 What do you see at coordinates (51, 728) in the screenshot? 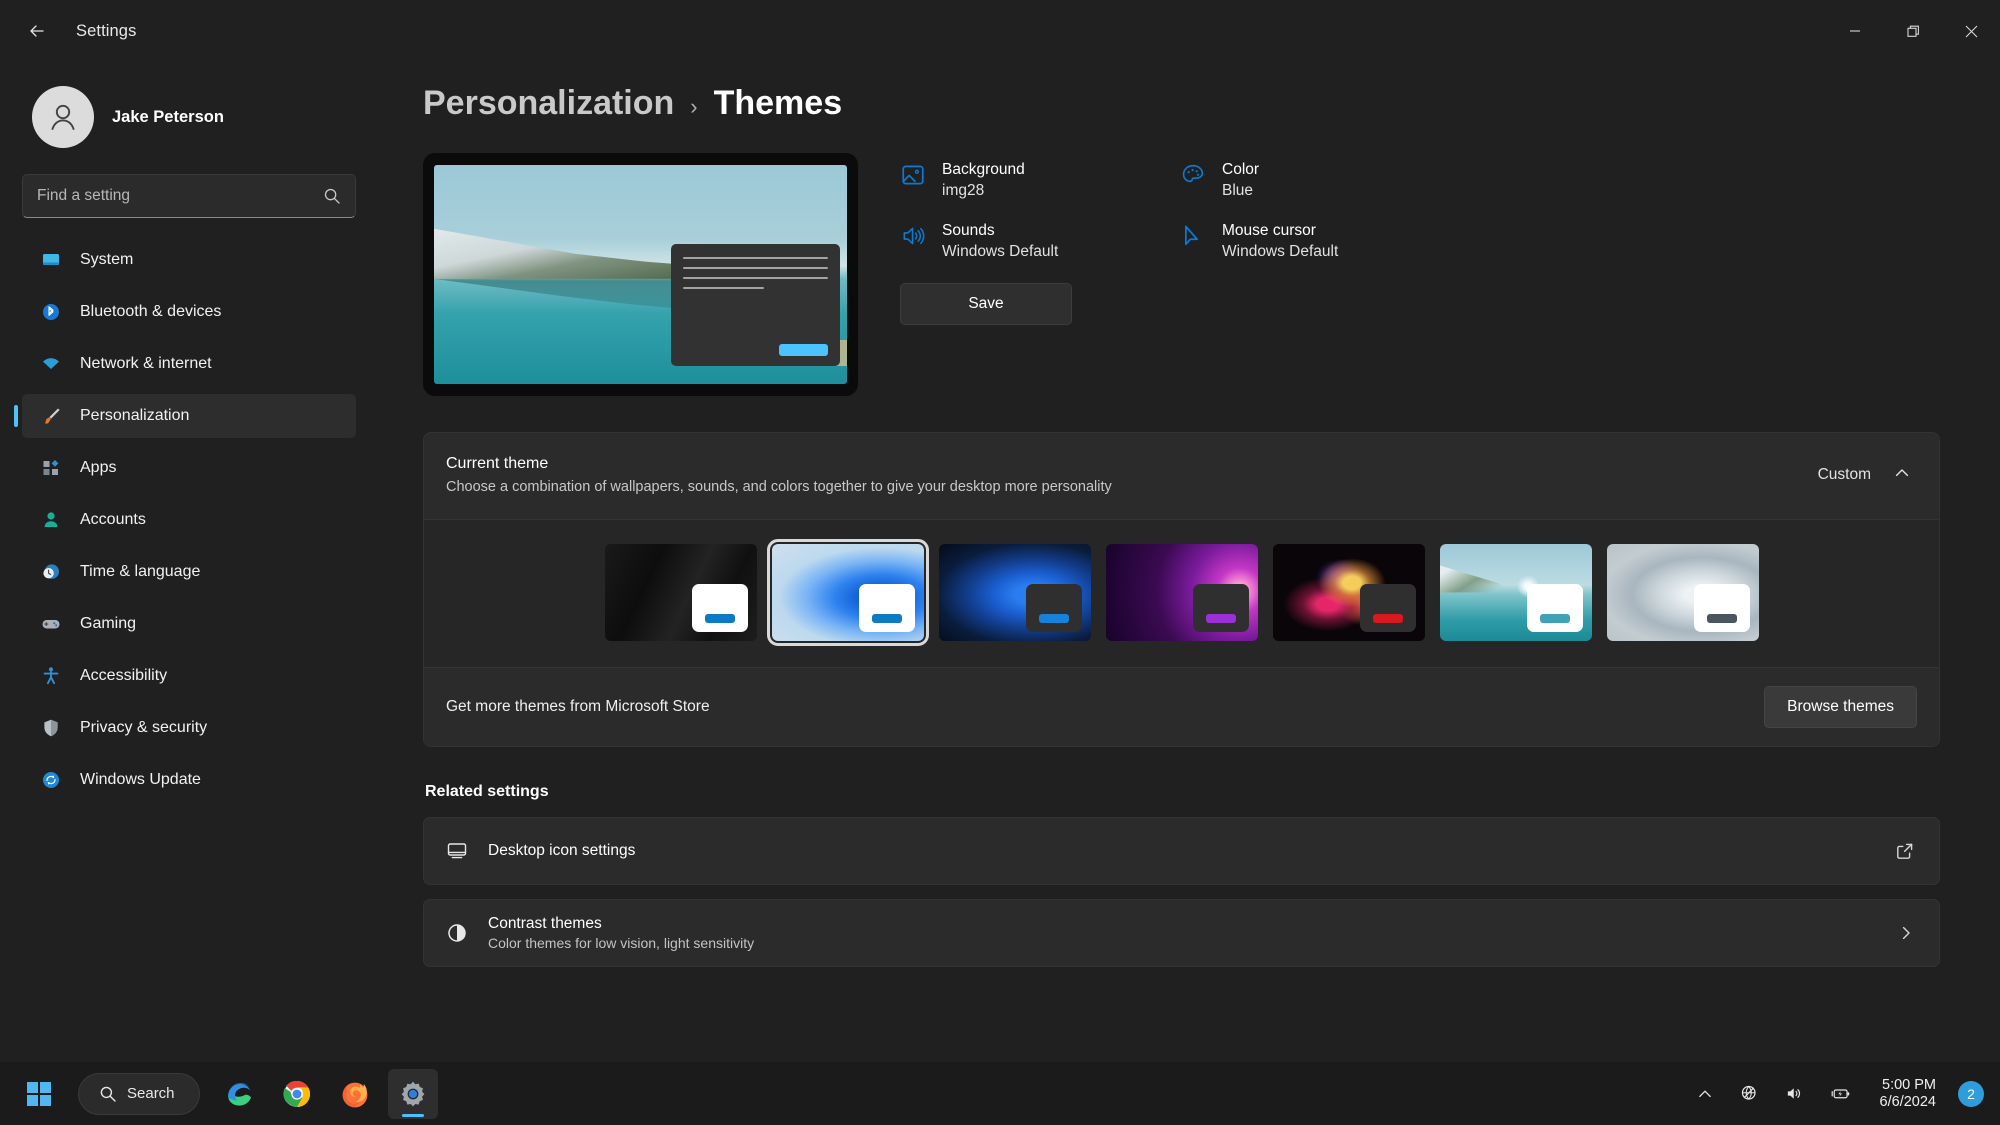
I see `shield-icon` at bounding box center [51, 728].